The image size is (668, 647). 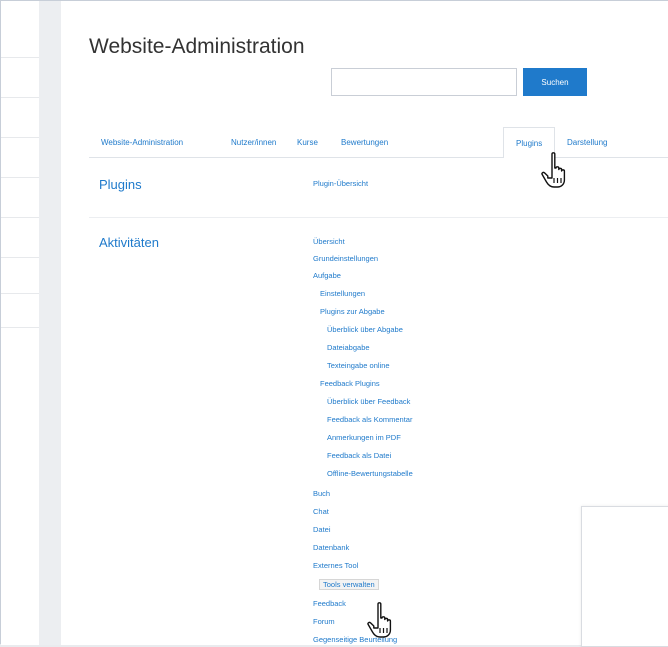 What do you see at coordinates (365, 329) in the screenshot?
I see `activity-link-submission-overview: Überblick über Abgabe` at bounding box center [365, 329].